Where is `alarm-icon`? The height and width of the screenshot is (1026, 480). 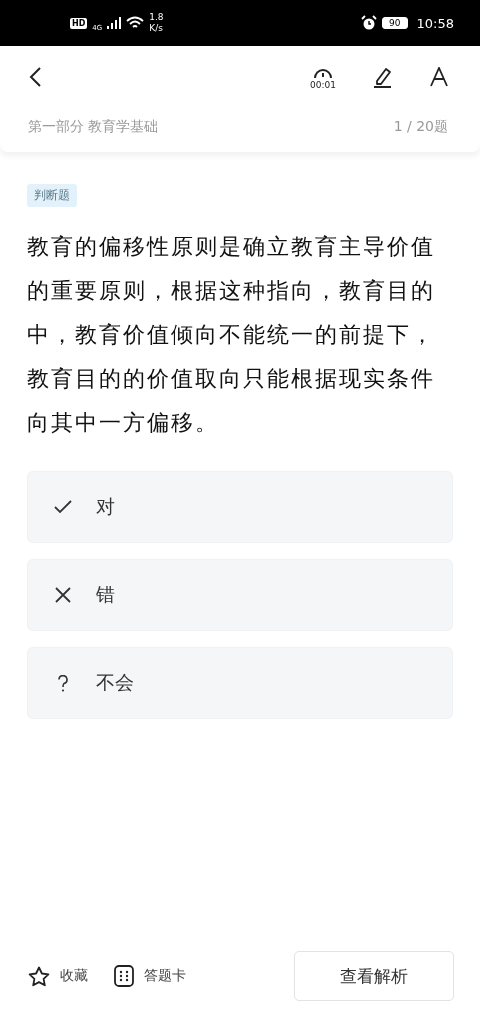 alarm-icon is located at coordinates (369, 23).